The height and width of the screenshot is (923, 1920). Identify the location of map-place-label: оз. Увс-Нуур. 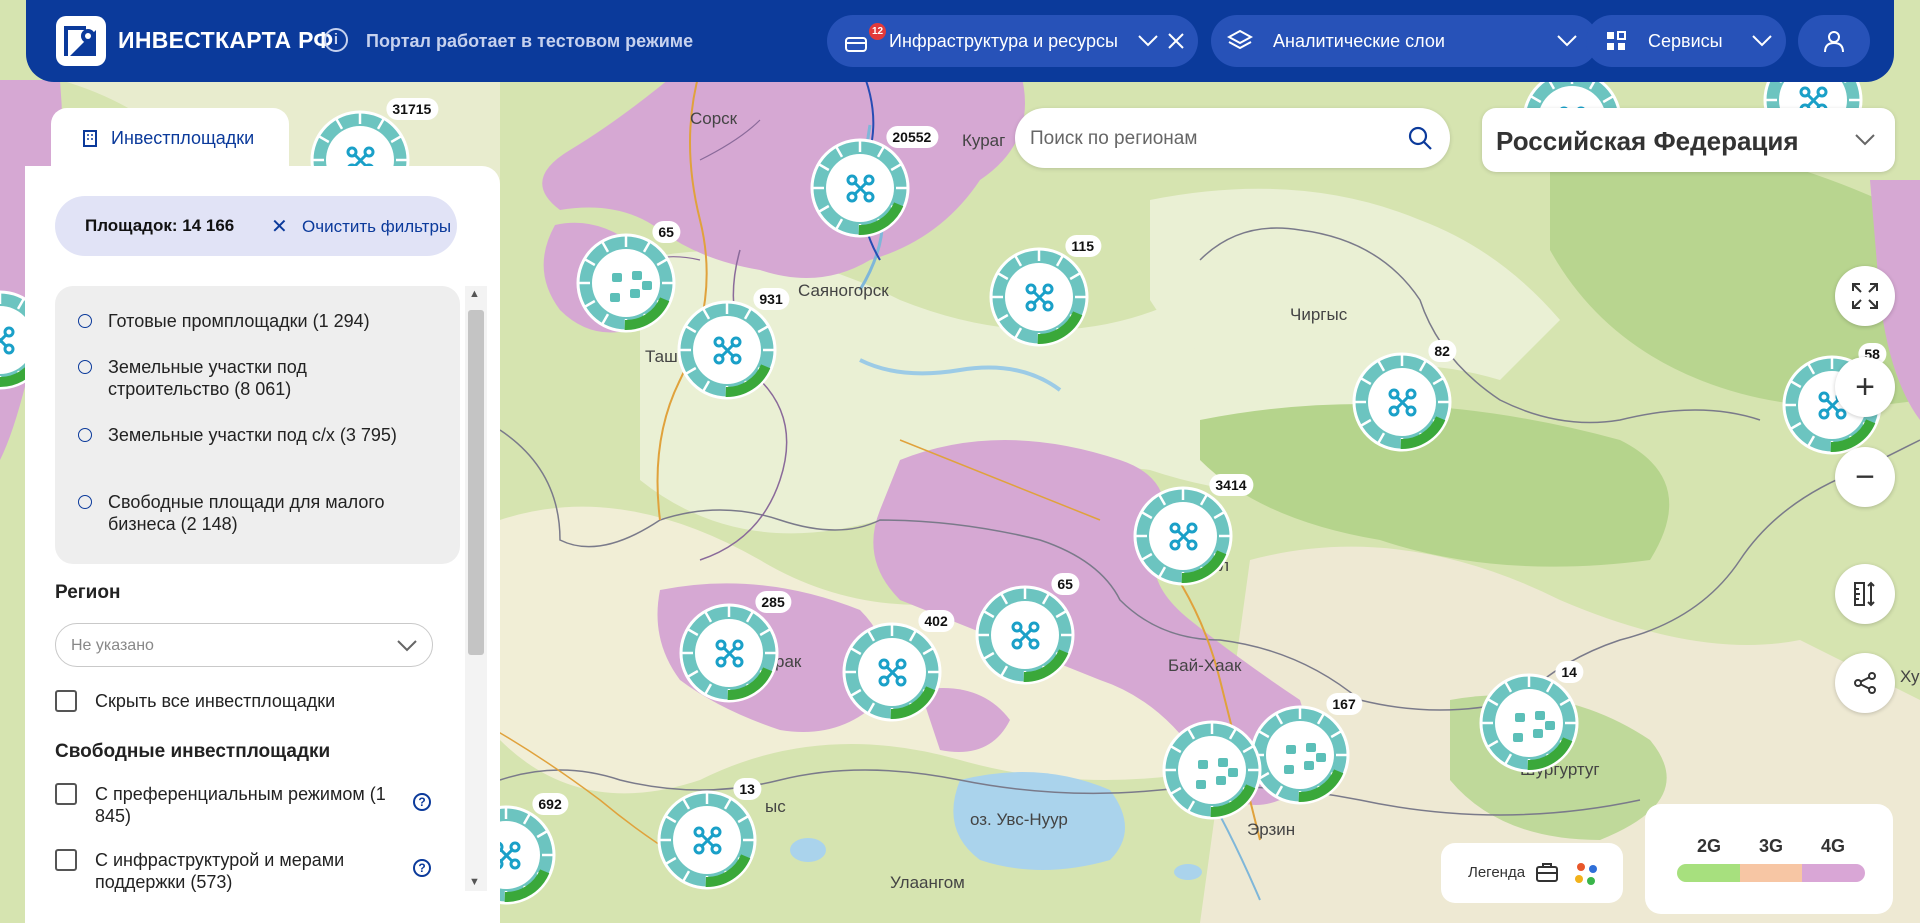
(1019, 819).